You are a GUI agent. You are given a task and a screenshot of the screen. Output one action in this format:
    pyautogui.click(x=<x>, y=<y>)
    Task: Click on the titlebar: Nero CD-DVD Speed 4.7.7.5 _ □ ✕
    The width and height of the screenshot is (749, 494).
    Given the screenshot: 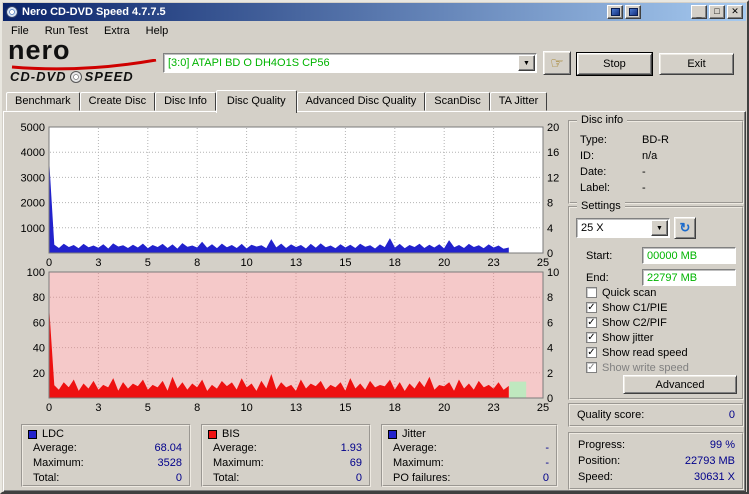 What is the action you would take?
    pyautogui.click(x=374, y=12)
    